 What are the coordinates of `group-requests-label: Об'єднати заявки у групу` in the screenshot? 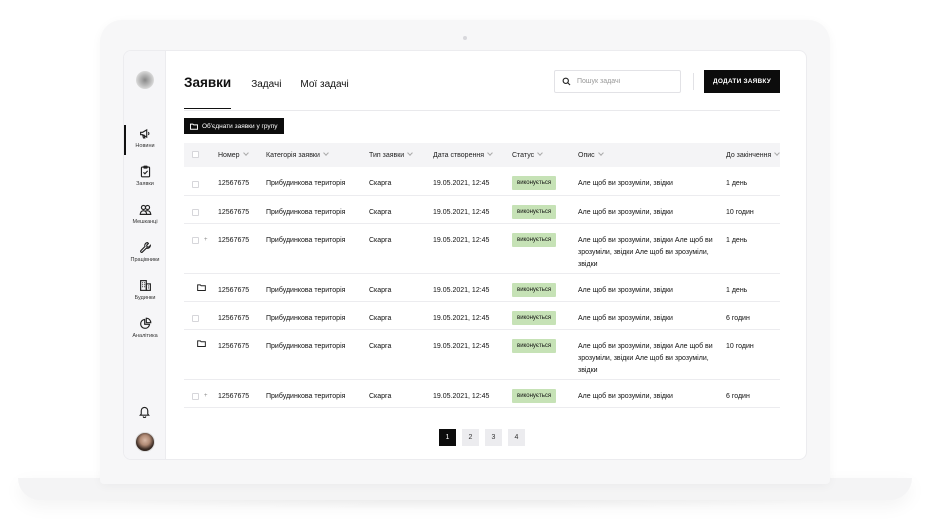 It's located at (240, 126).